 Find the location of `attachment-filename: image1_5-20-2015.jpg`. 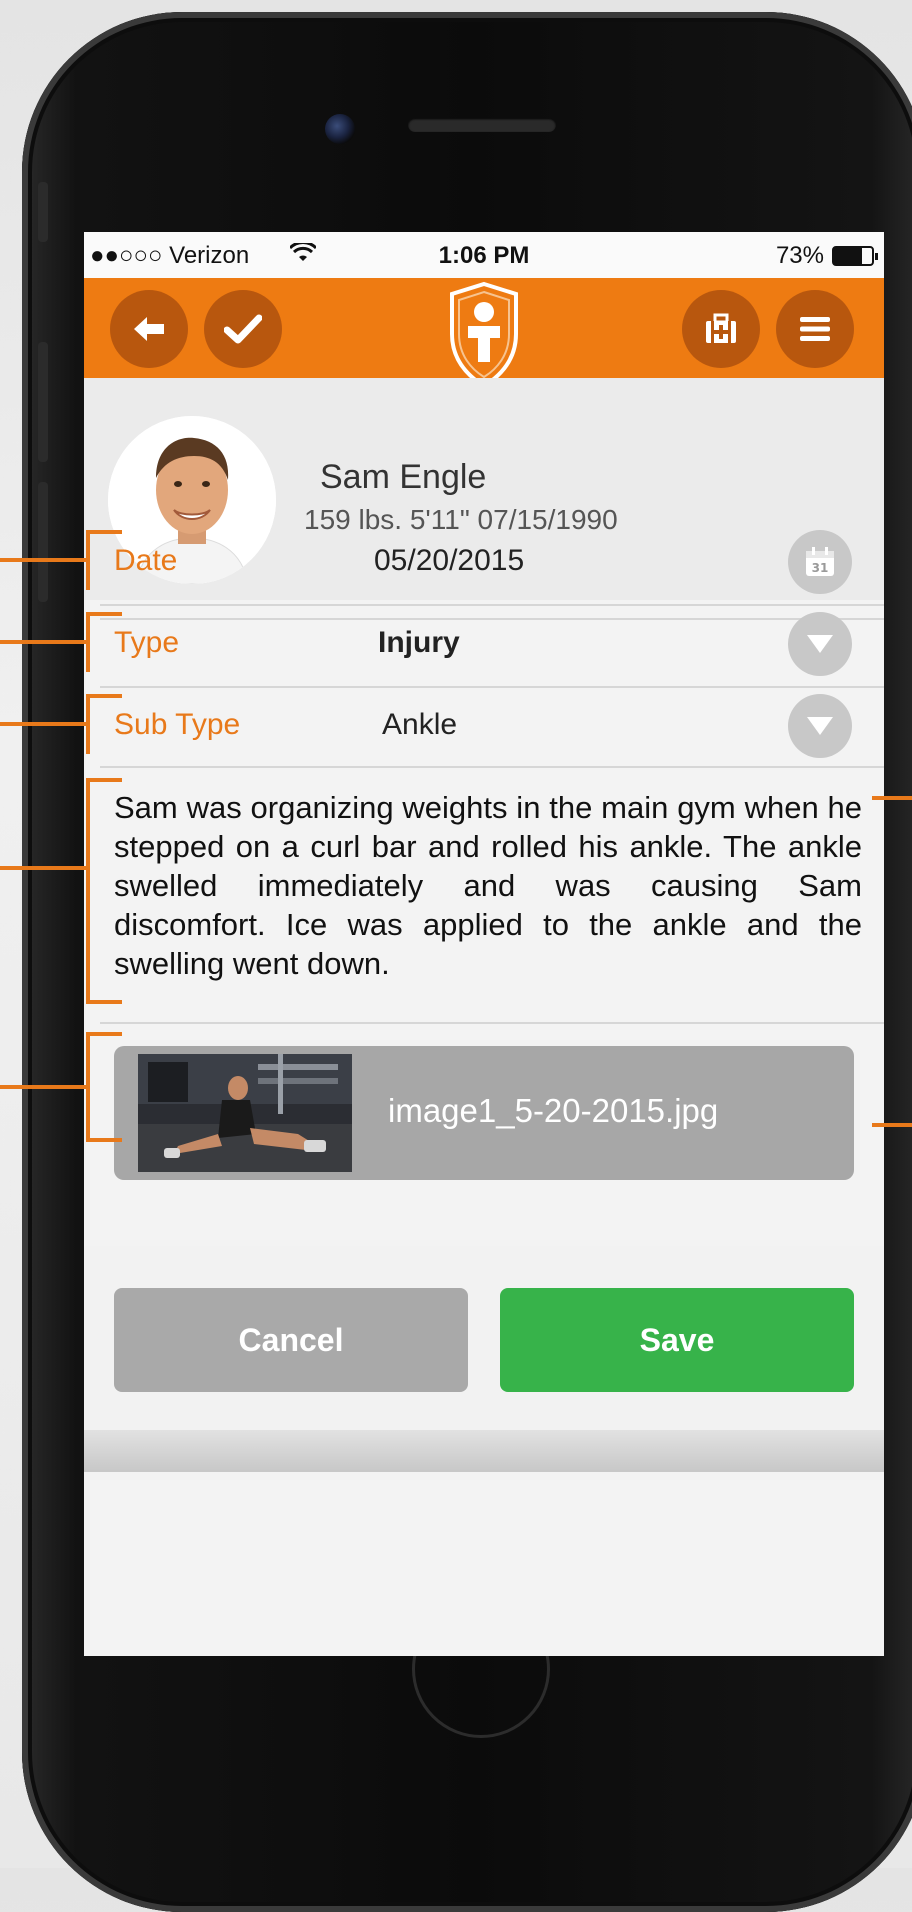

attachment-filename: image1_5-20-2015.jpg is located at coordinates (553, 1110).